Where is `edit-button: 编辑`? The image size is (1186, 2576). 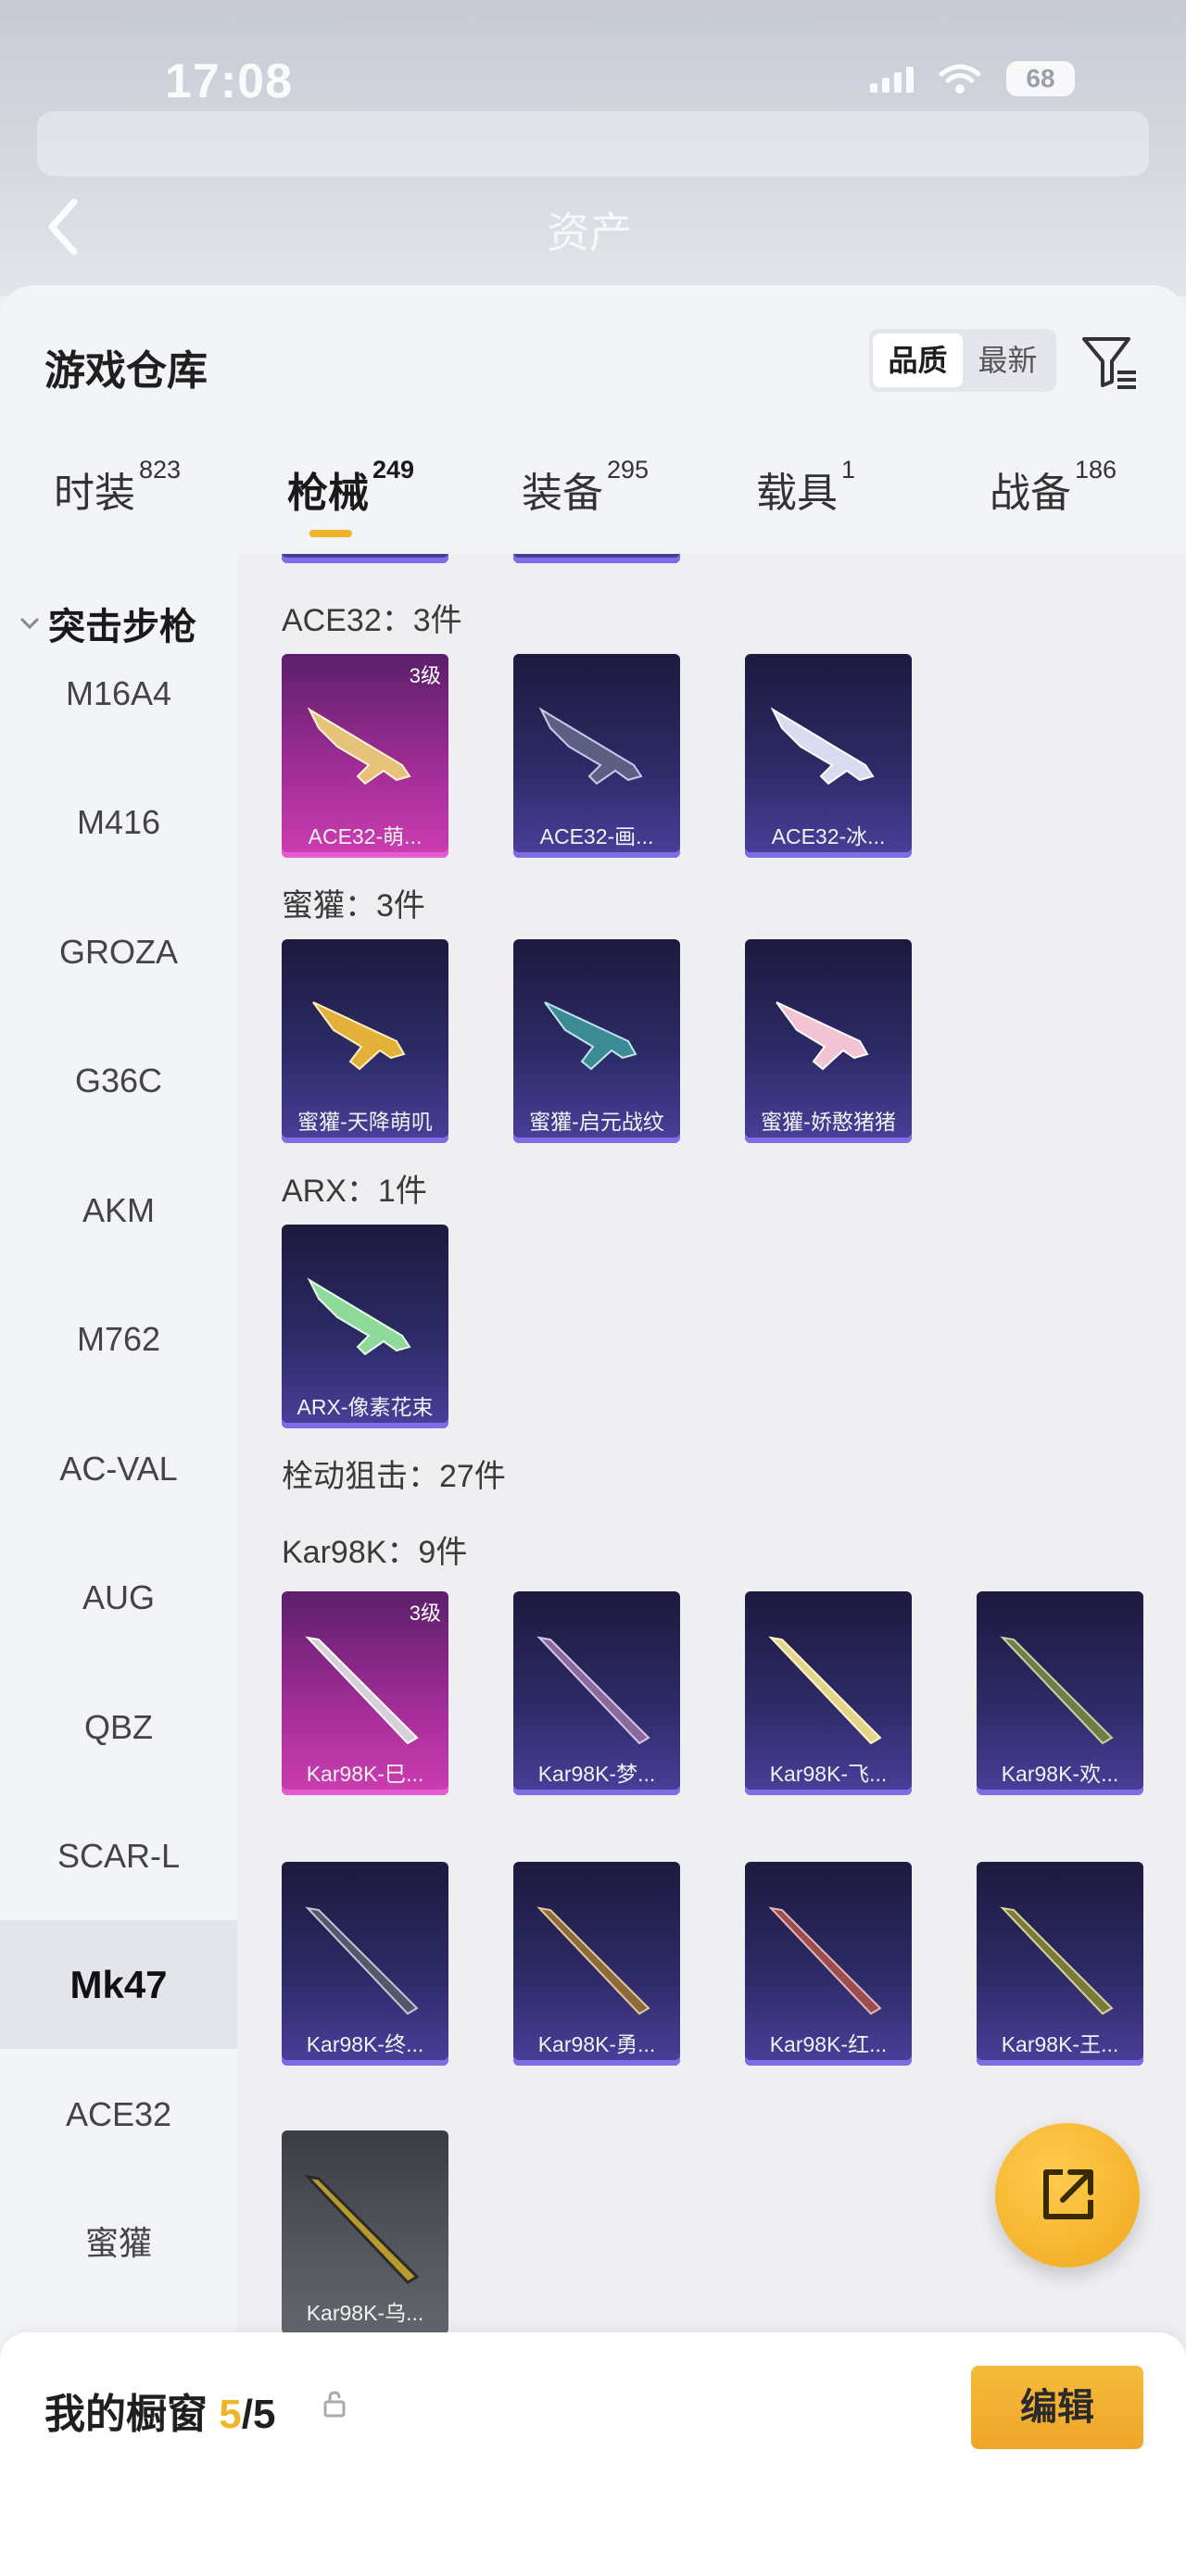 edit-button: 编辑 is located at coordinates (1057, 2407).